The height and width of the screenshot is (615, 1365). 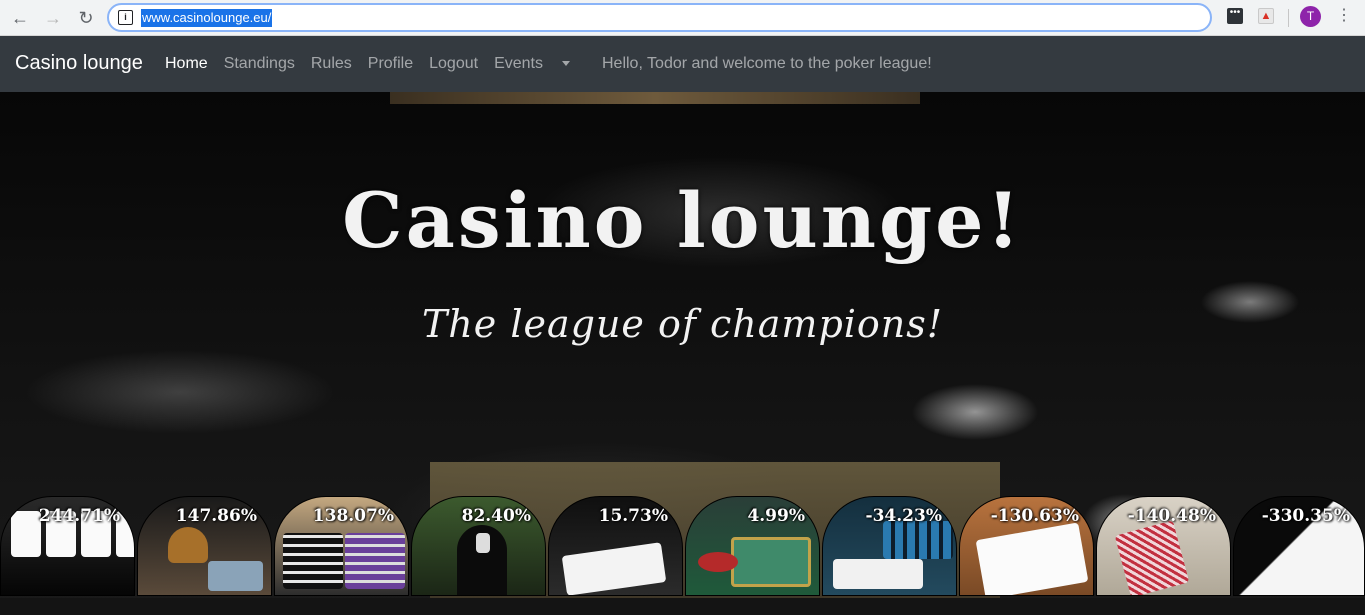 I want to click on chip-image, so click(x=718, y=562).